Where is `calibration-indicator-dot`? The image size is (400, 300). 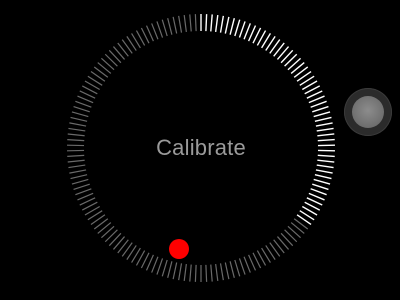
calibration-indicator-dot is located at coordinates (179, 249).